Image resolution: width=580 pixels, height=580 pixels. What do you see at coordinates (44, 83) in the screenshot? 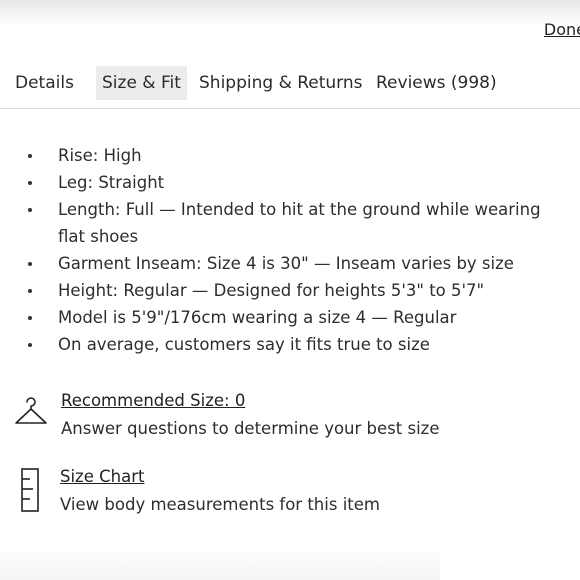
I see `tab-details: Details` at bounding box center [44, 83].